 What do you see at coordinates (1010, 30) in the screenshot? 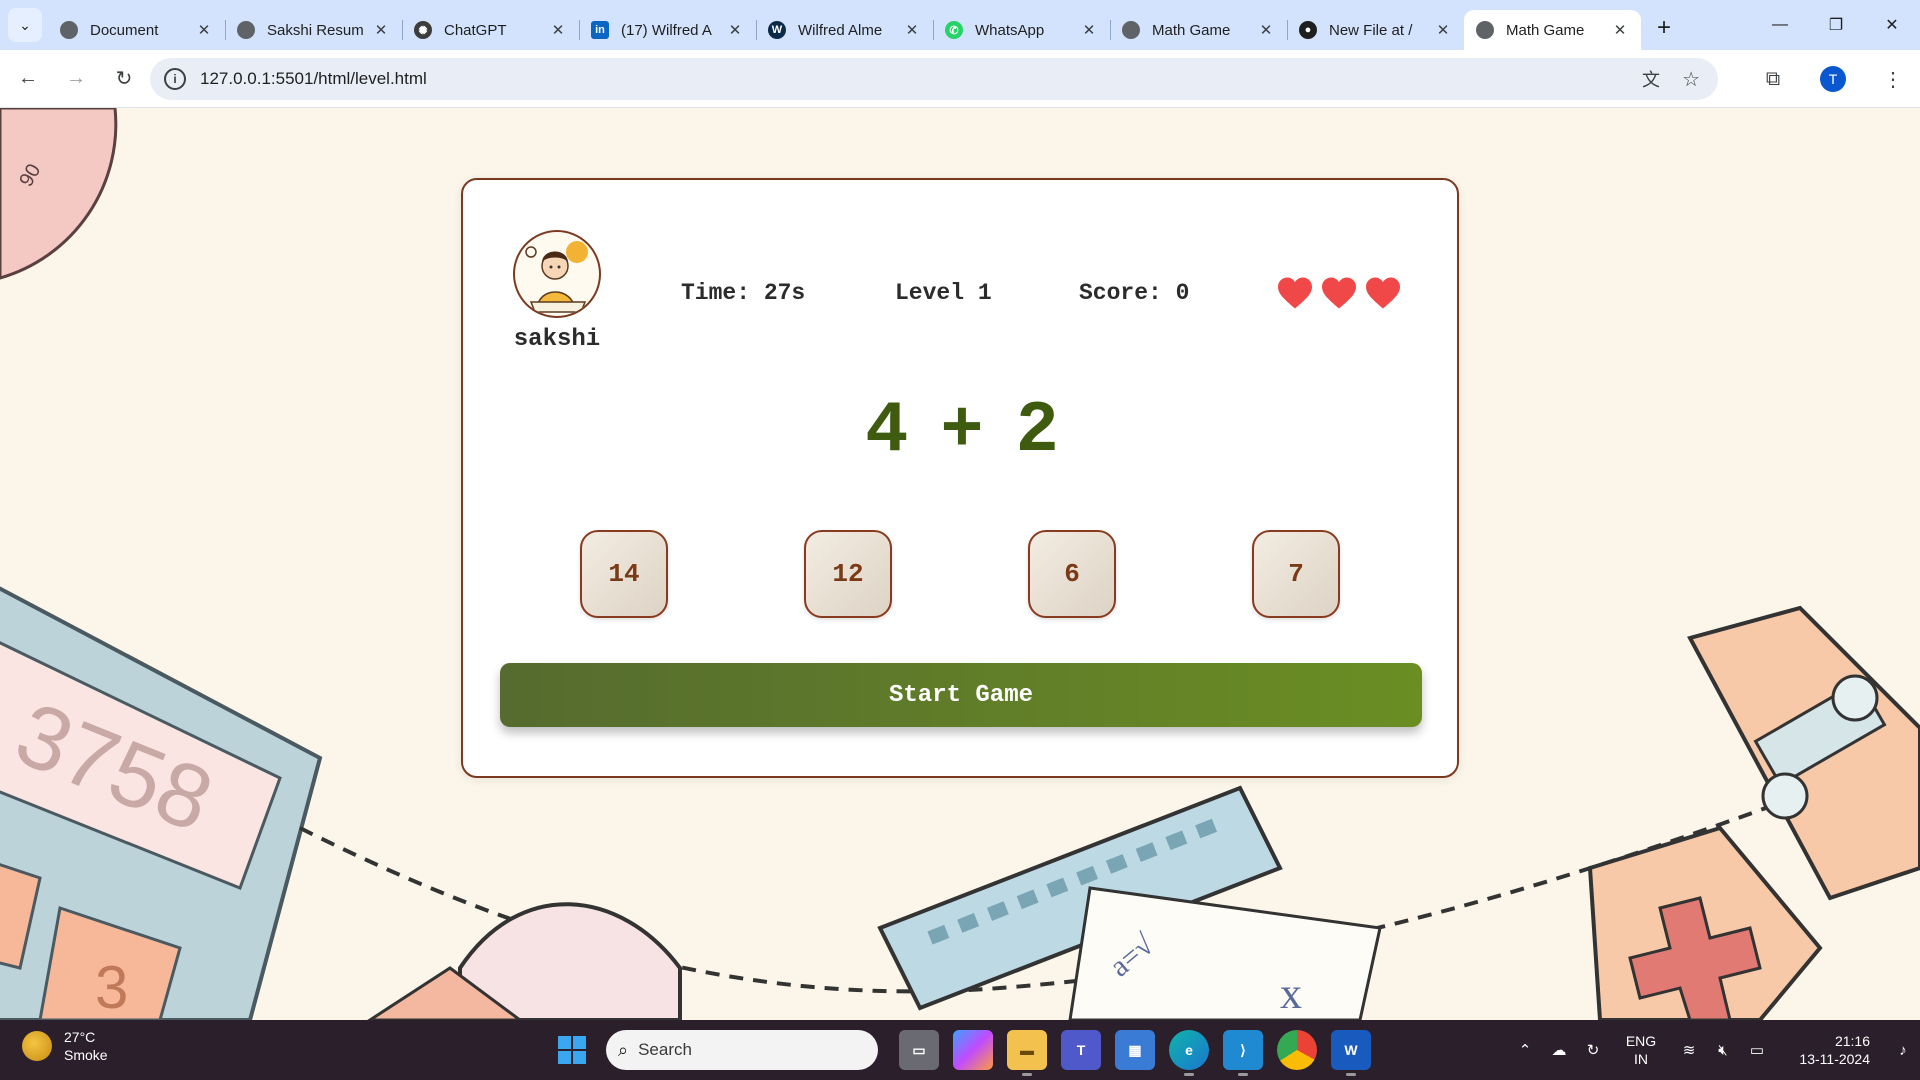
I see `tab-label: WhatsApp` at bounding box center [1010, 30].